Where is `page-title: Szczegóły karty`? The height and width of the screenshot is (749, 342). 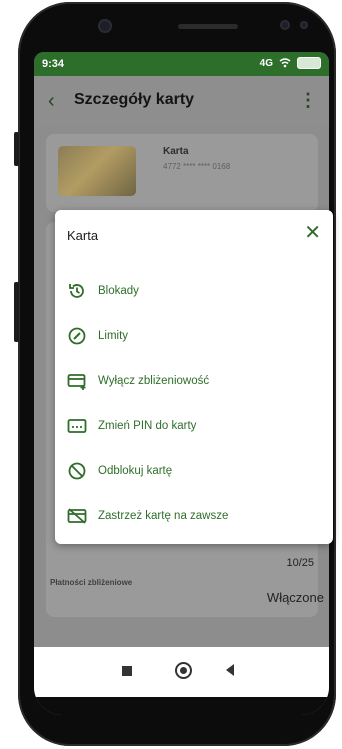
page-title: Szczegóły karty is located at coordinates (134, 99).